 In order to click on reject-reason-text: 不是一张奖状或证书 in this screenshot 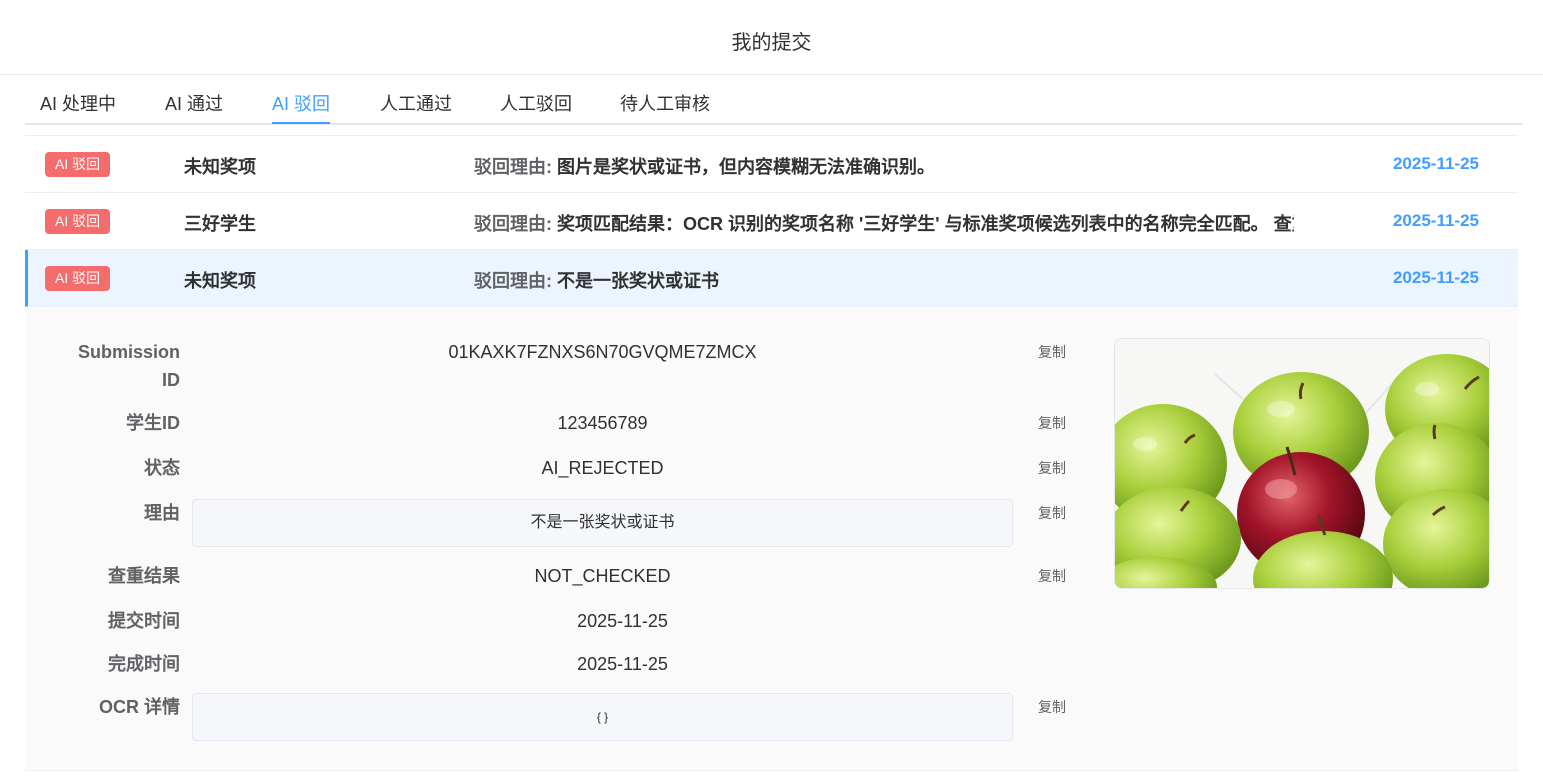, I will do `click(638, 281)`.